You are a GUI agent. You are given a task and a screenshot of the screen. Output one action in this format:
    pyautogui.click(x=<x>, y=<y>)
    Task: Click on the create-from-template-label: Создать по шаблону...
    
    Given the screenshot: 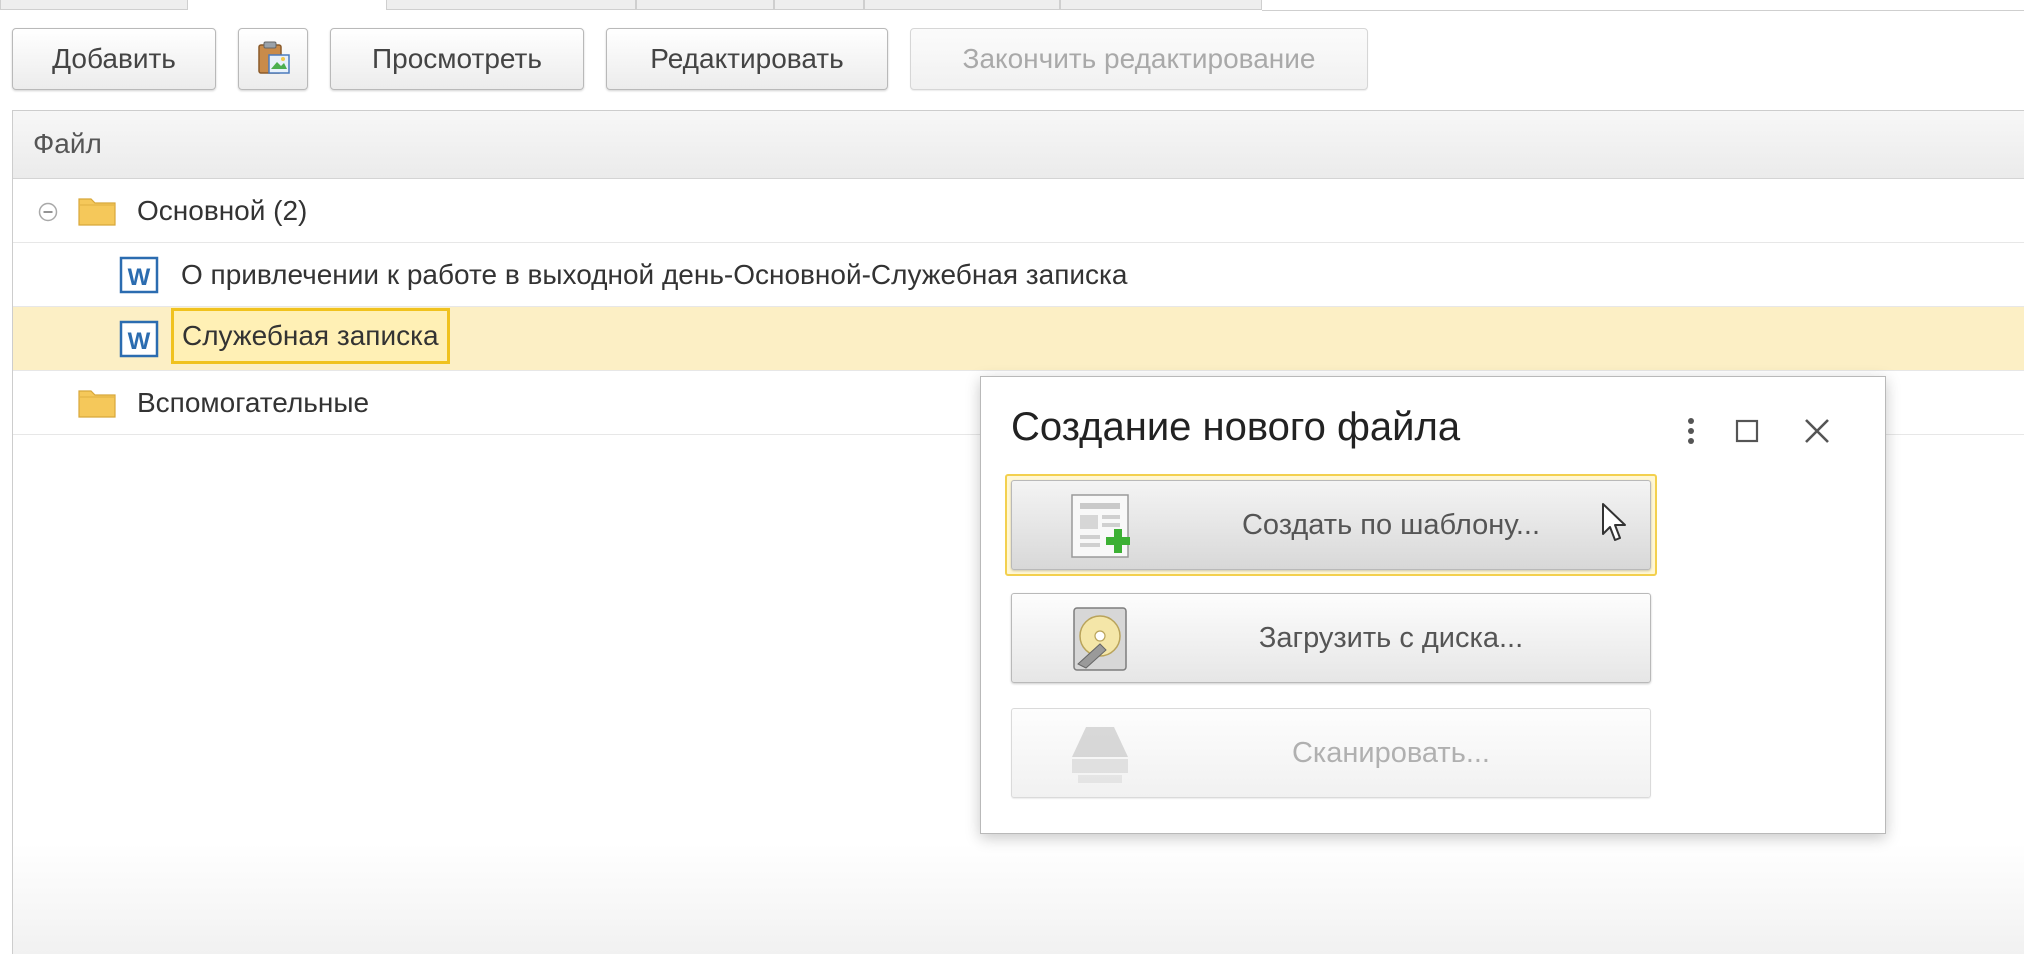 What is the action you would take?
    pyautogui.click(x=1390, y=525)
    